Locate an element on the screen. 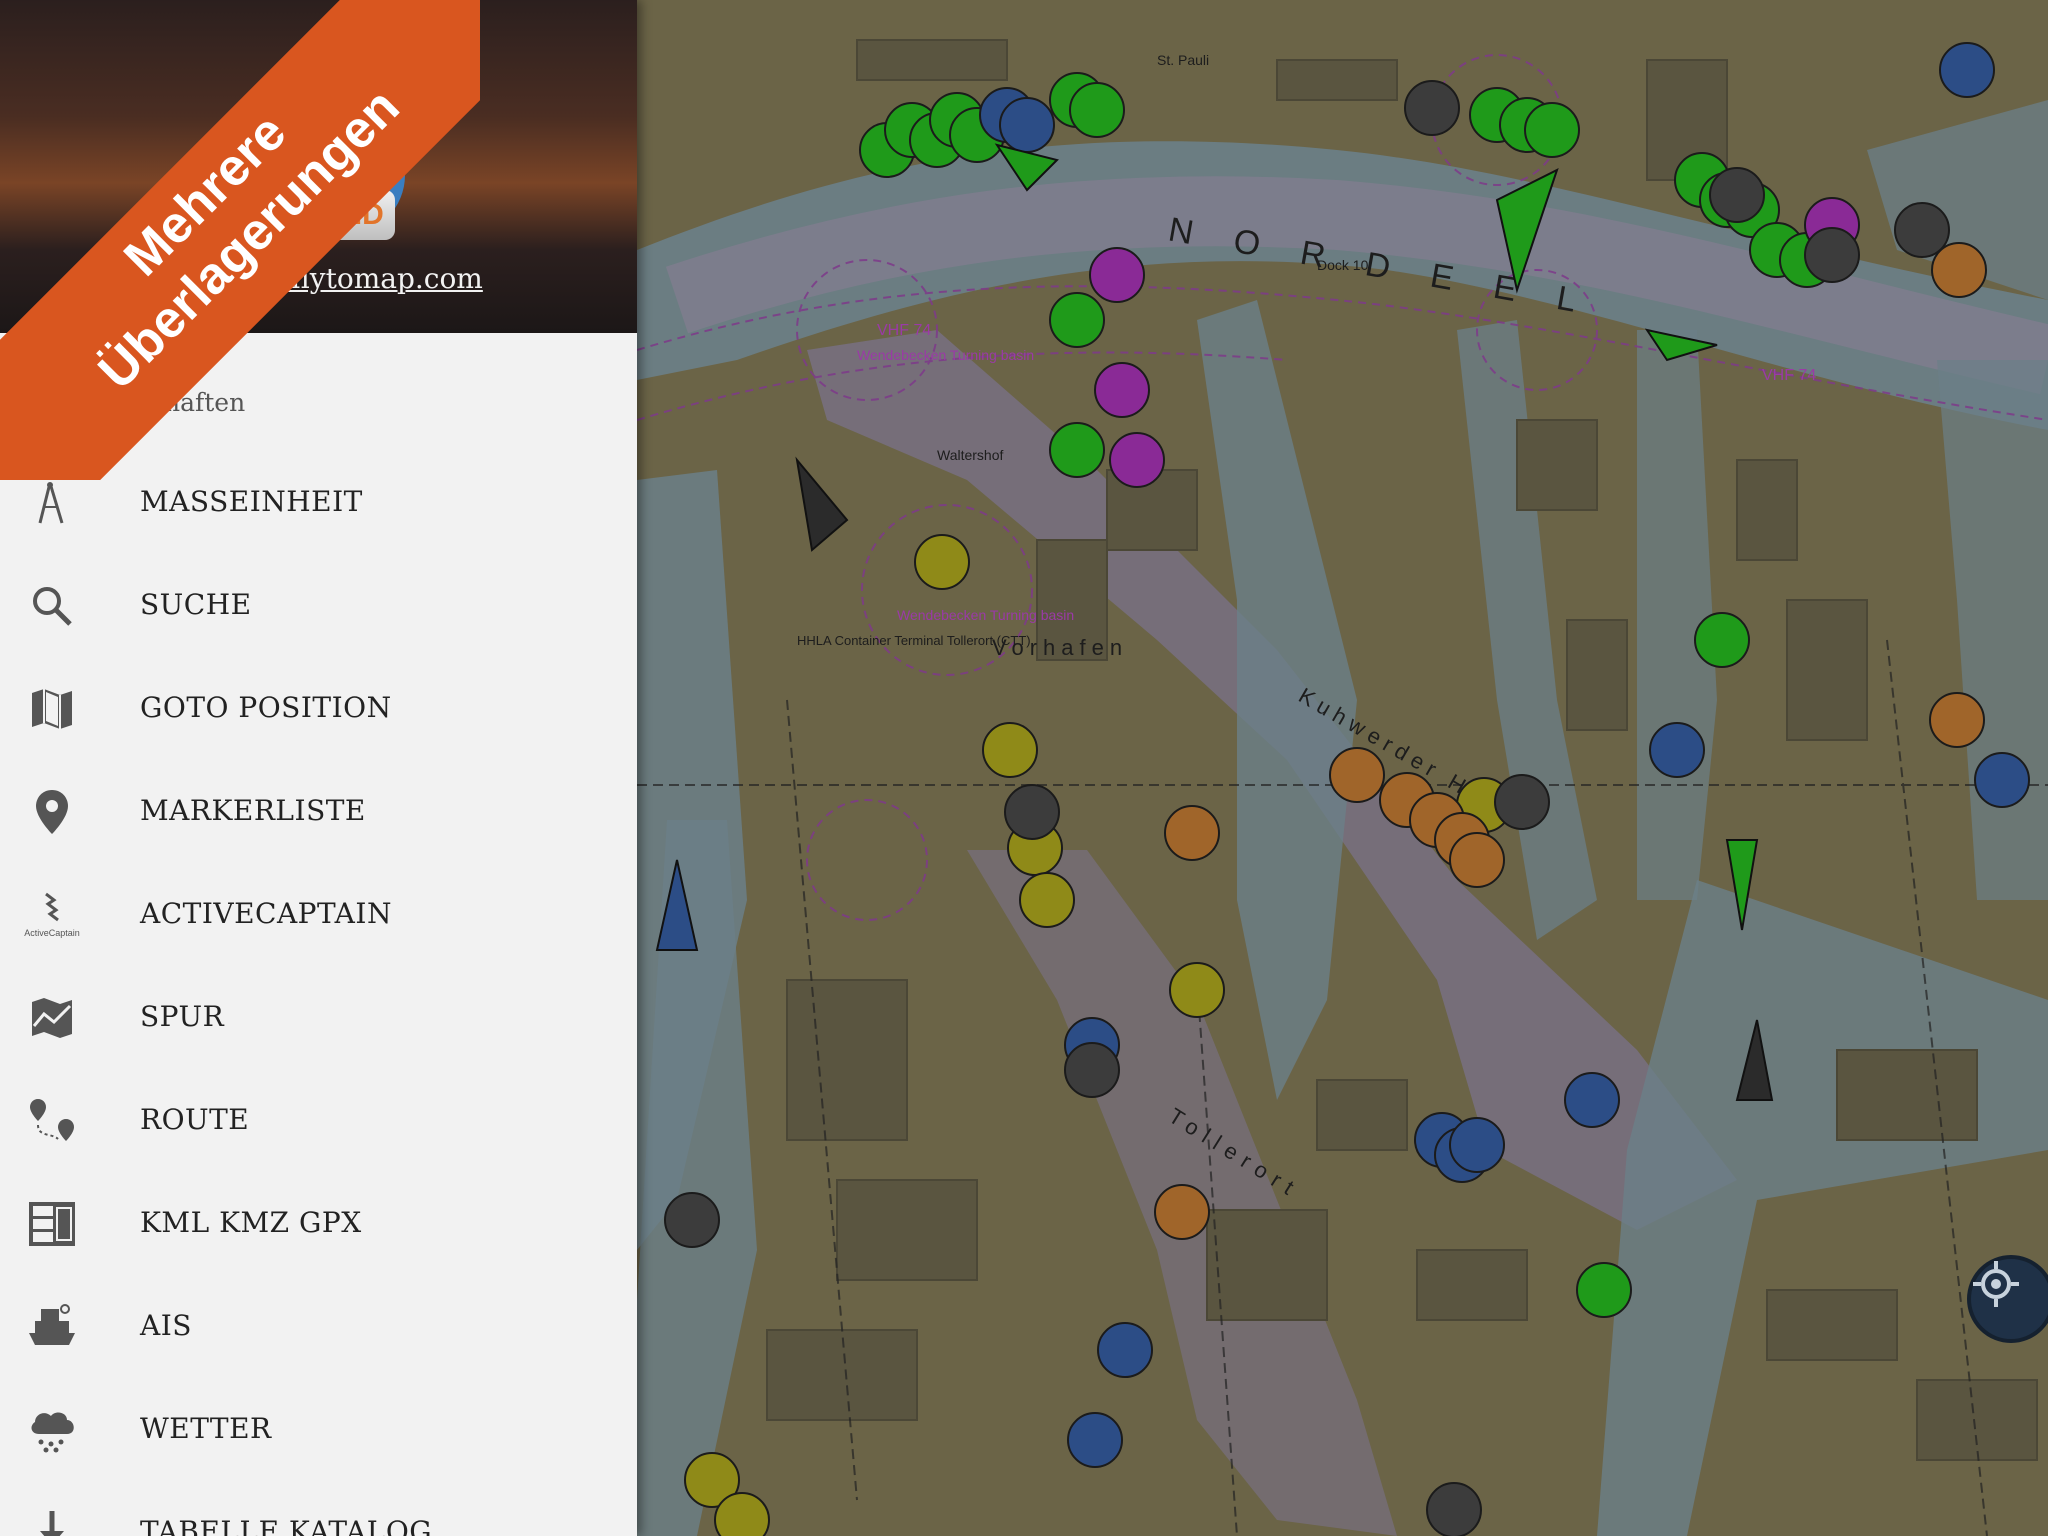 This screenshot has height=1536, width=2048. weather-cloud-icon is located at coordinates (52, 1430).